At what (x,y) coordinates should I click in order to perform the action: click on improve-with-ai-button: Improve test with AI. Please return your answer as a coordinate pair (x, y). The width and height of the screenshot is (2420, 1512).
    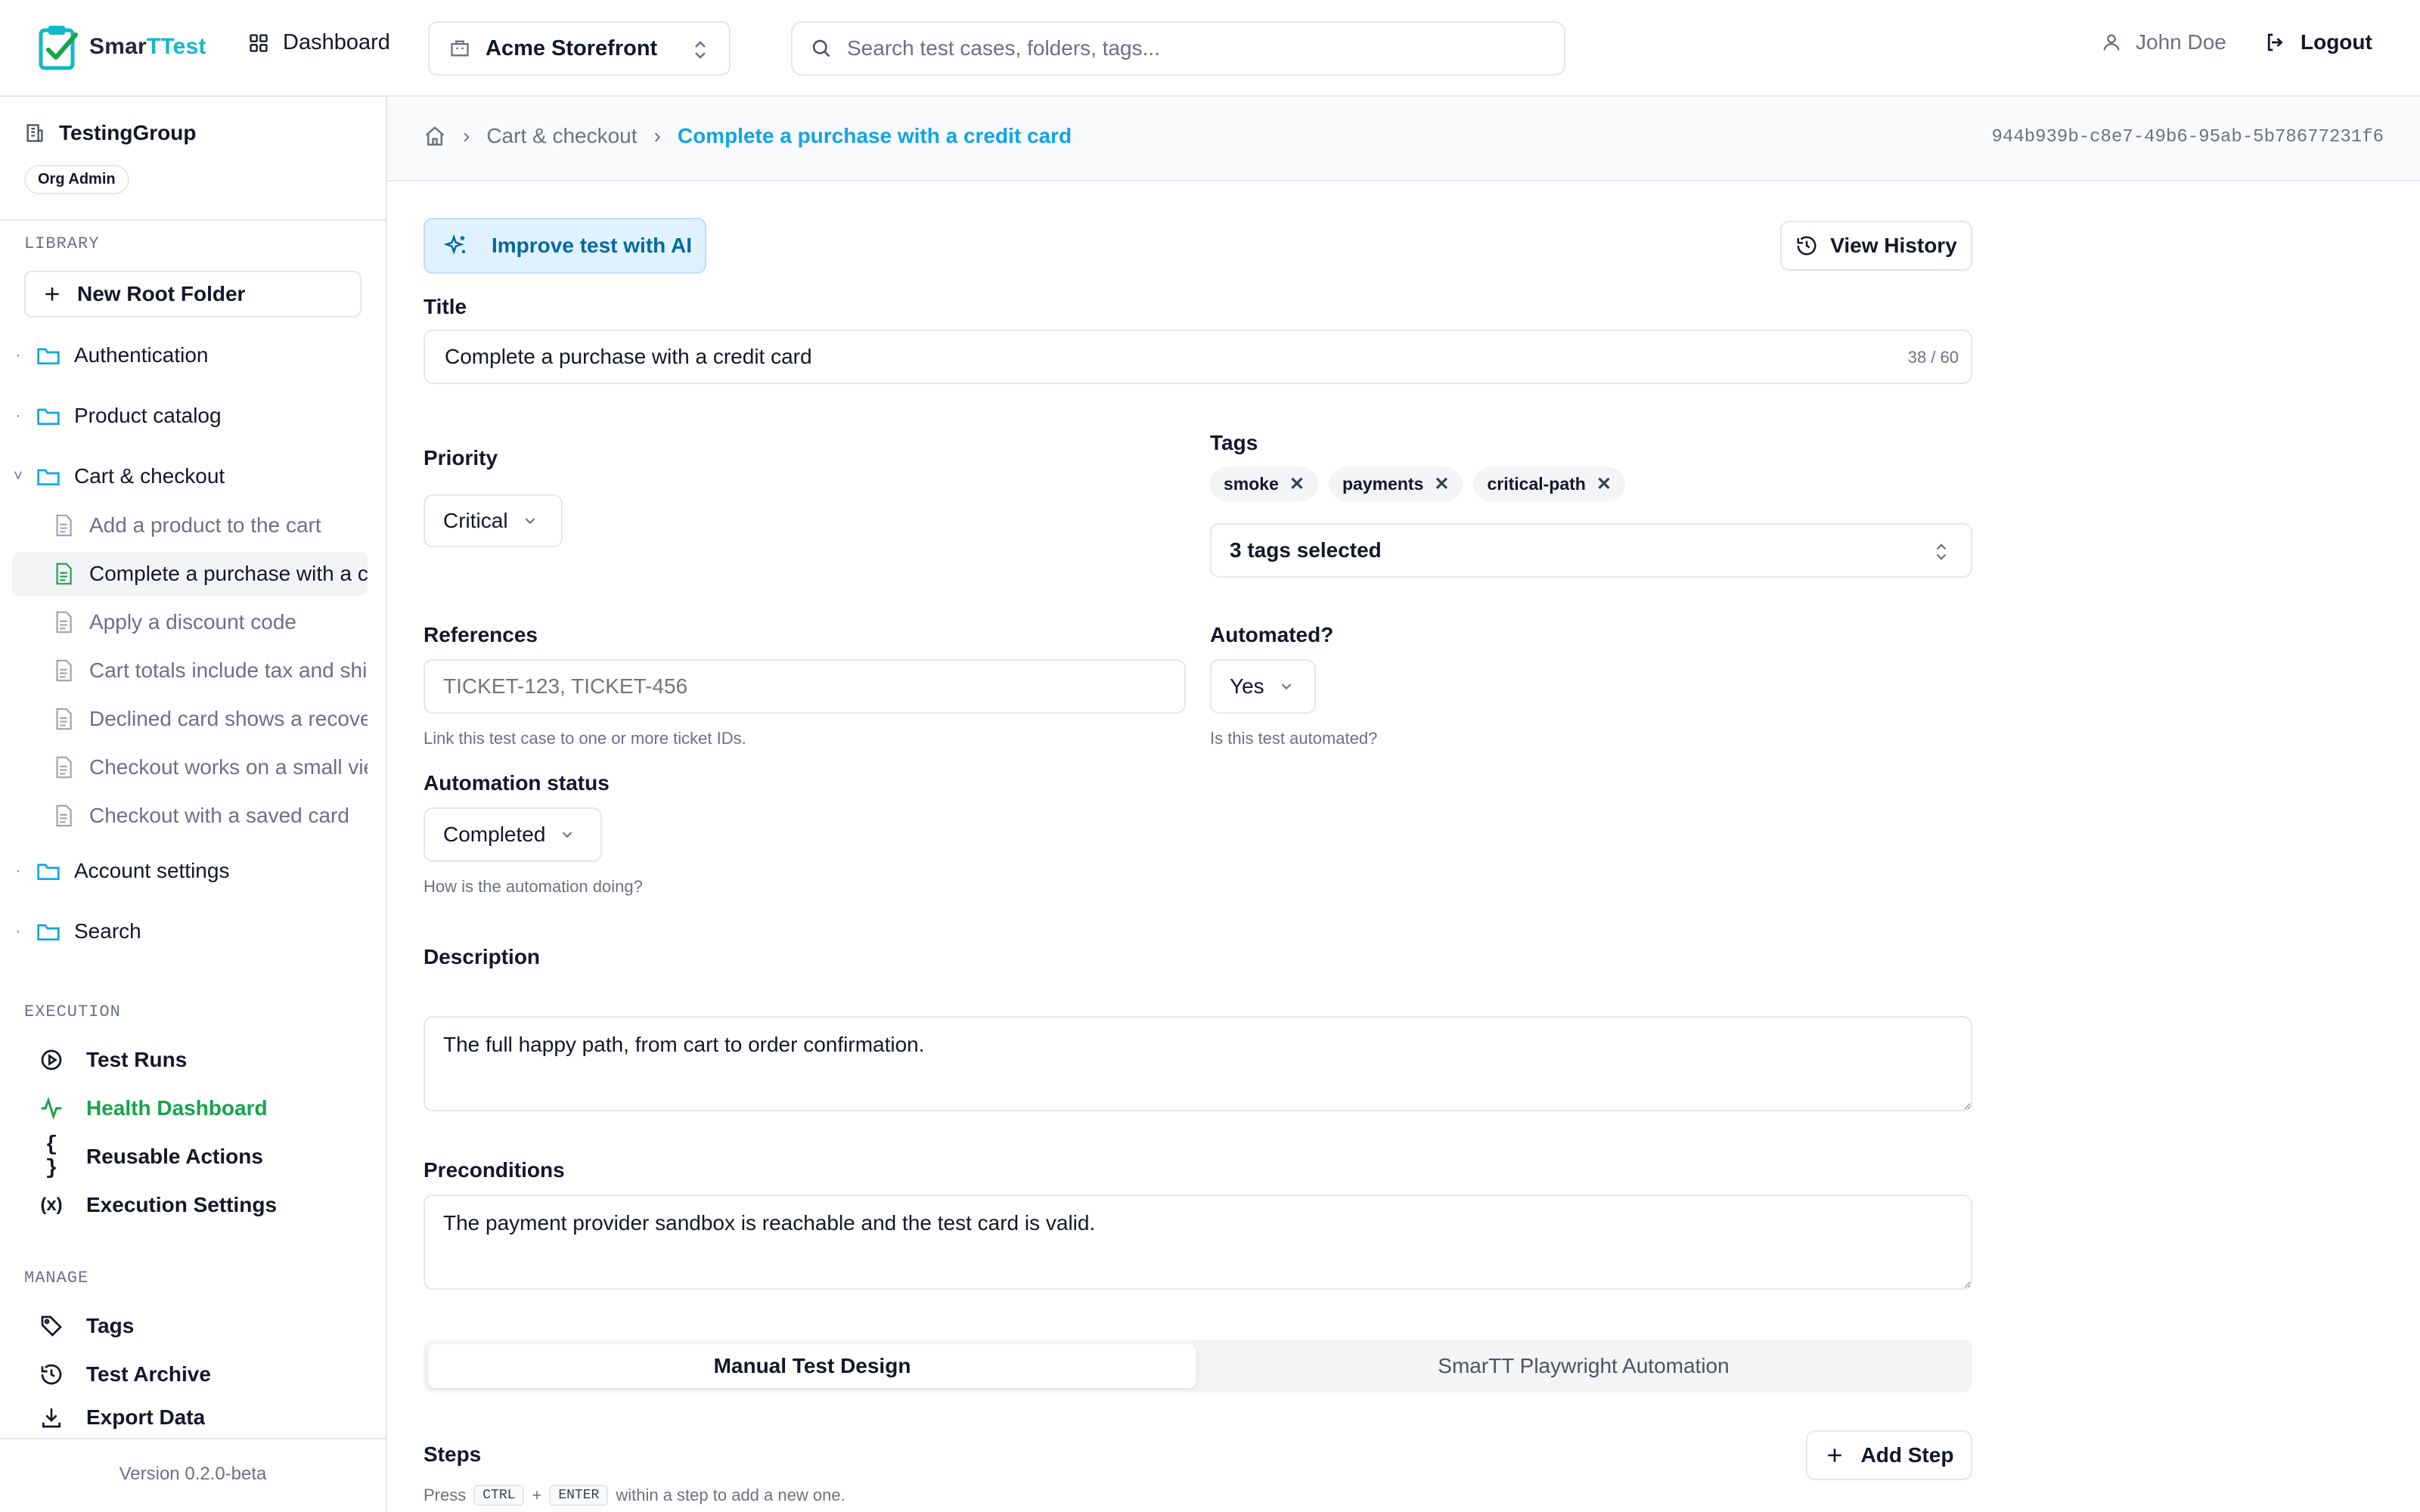
    Looking at the image, I should click on (565, 246).